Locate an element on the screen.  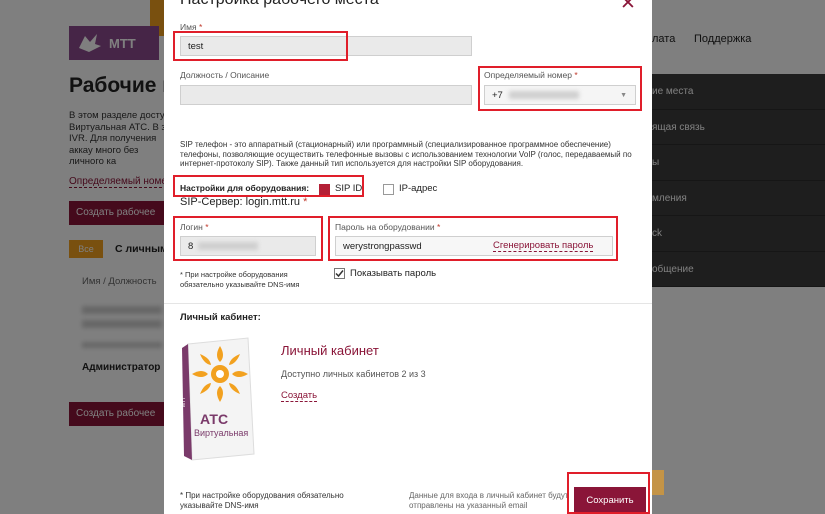
box-brand: МТТ is located at coordinates (184, 402).